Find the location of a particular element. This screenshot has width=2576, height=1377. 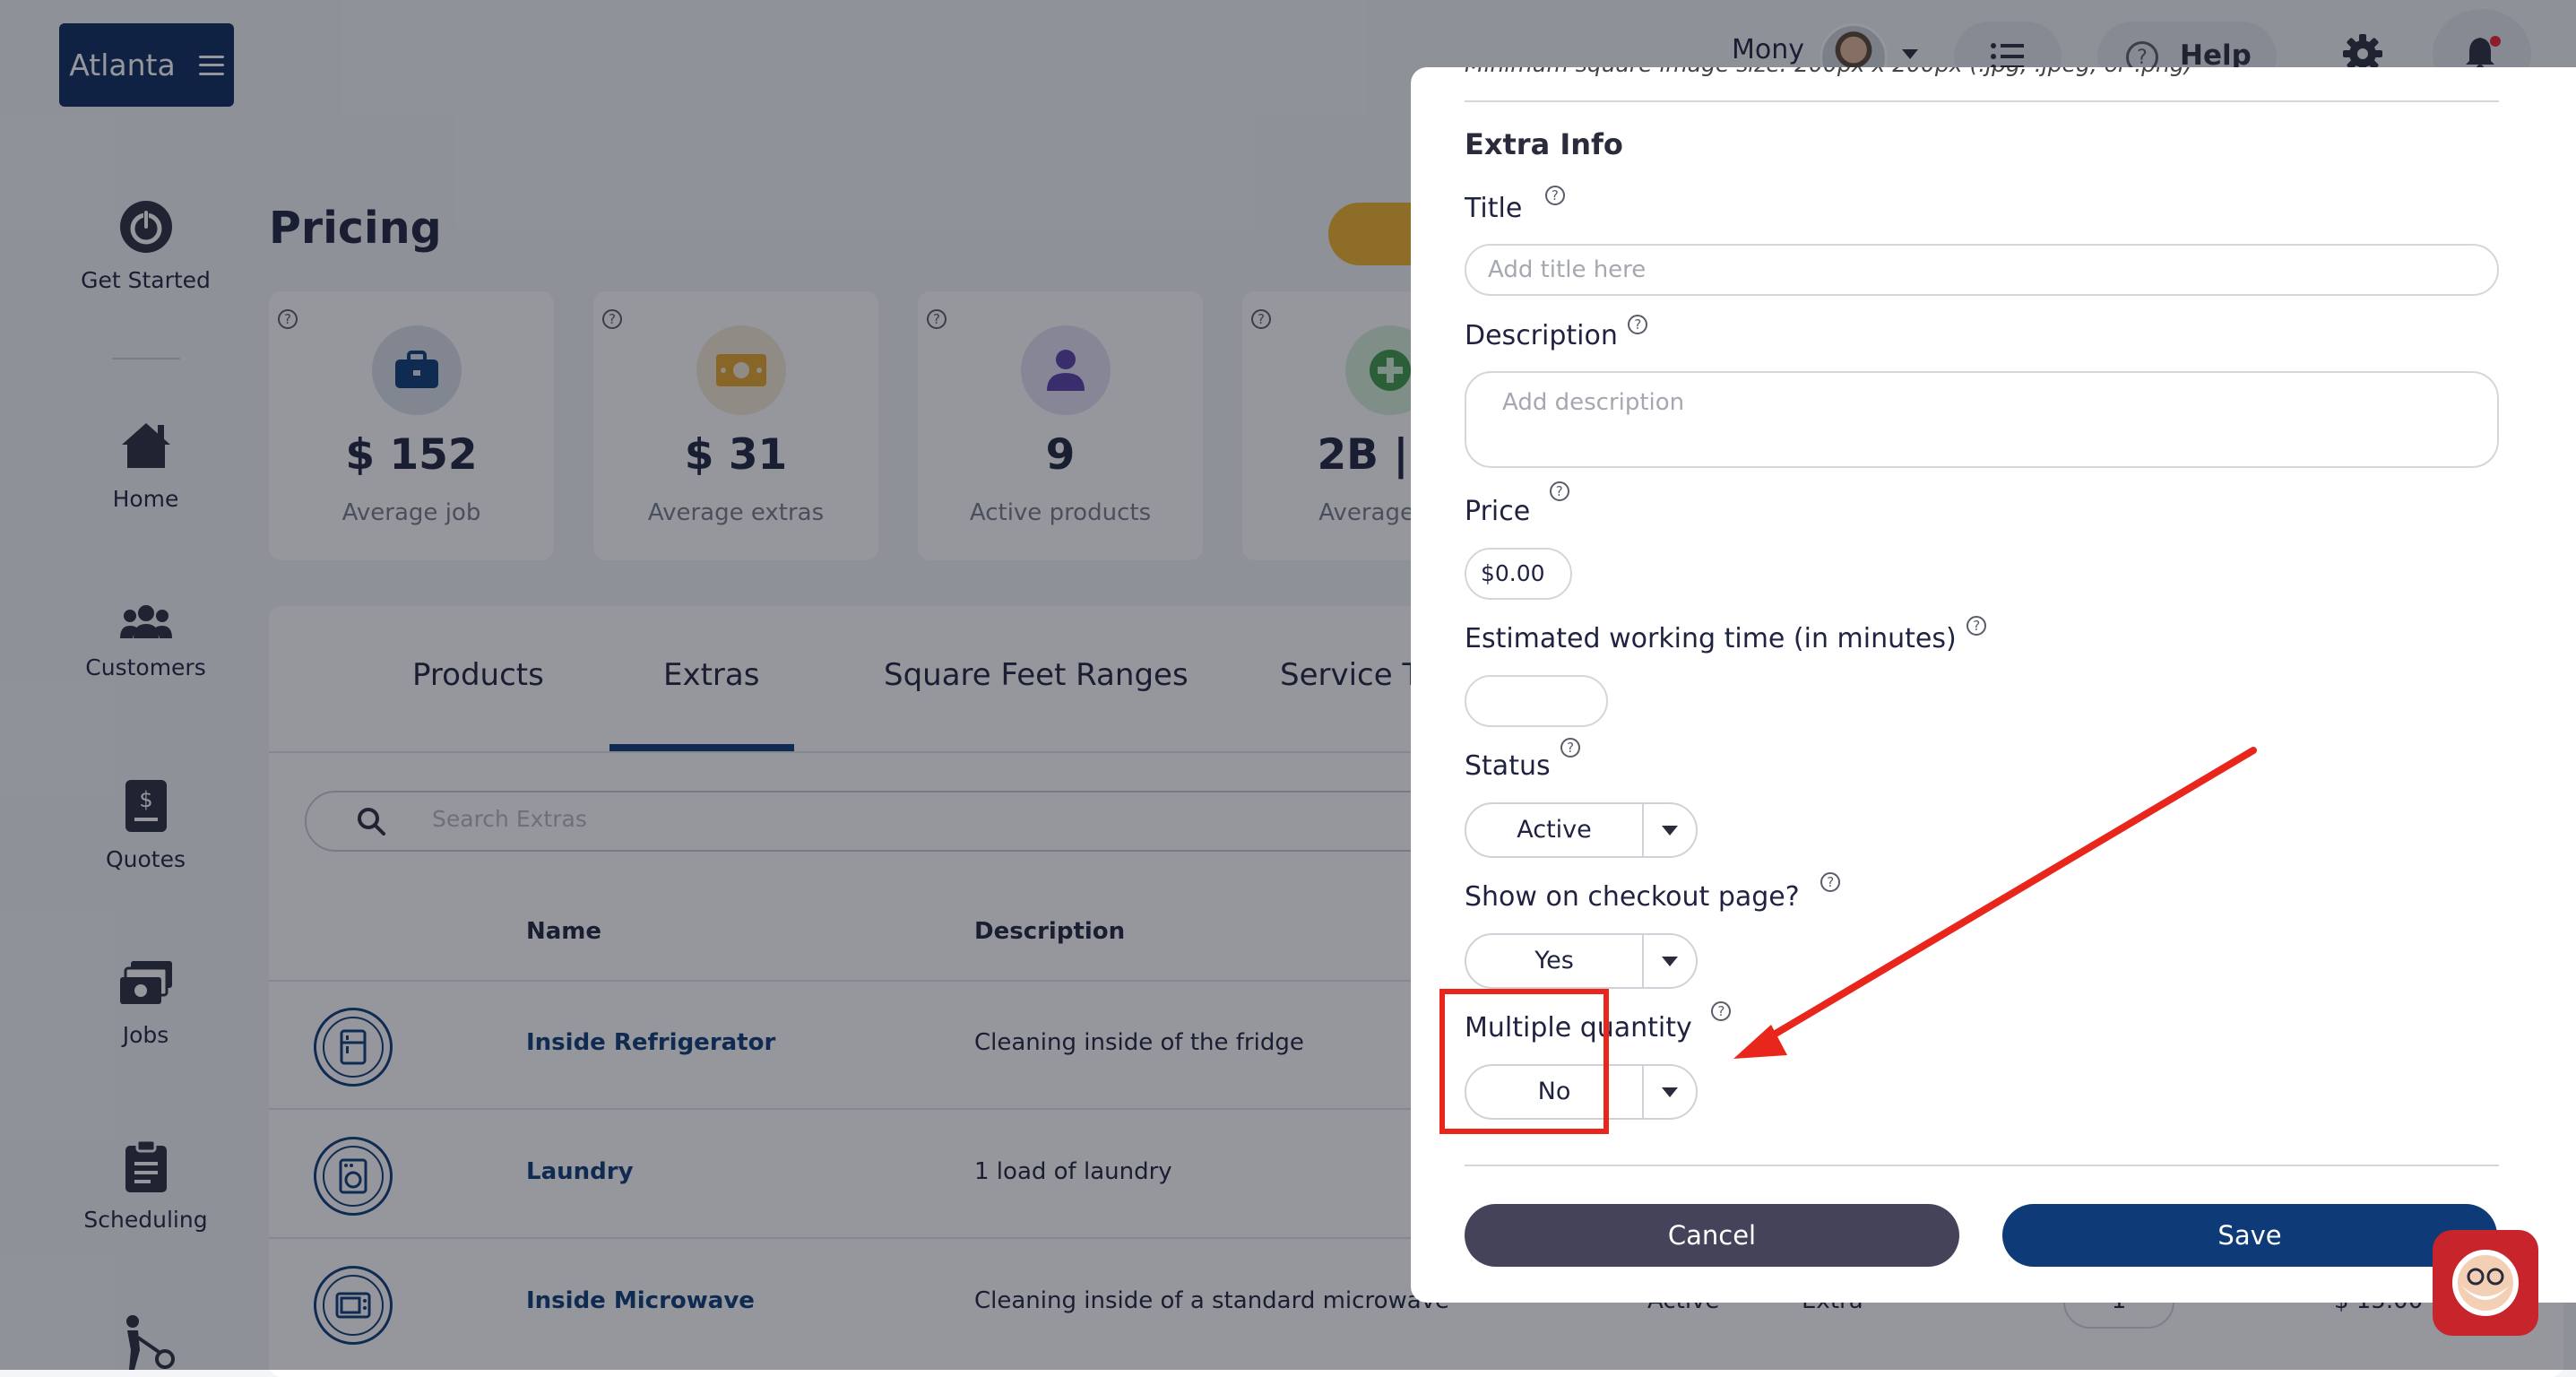

santa-chat-icon is located at coordinates (2485, 1283).